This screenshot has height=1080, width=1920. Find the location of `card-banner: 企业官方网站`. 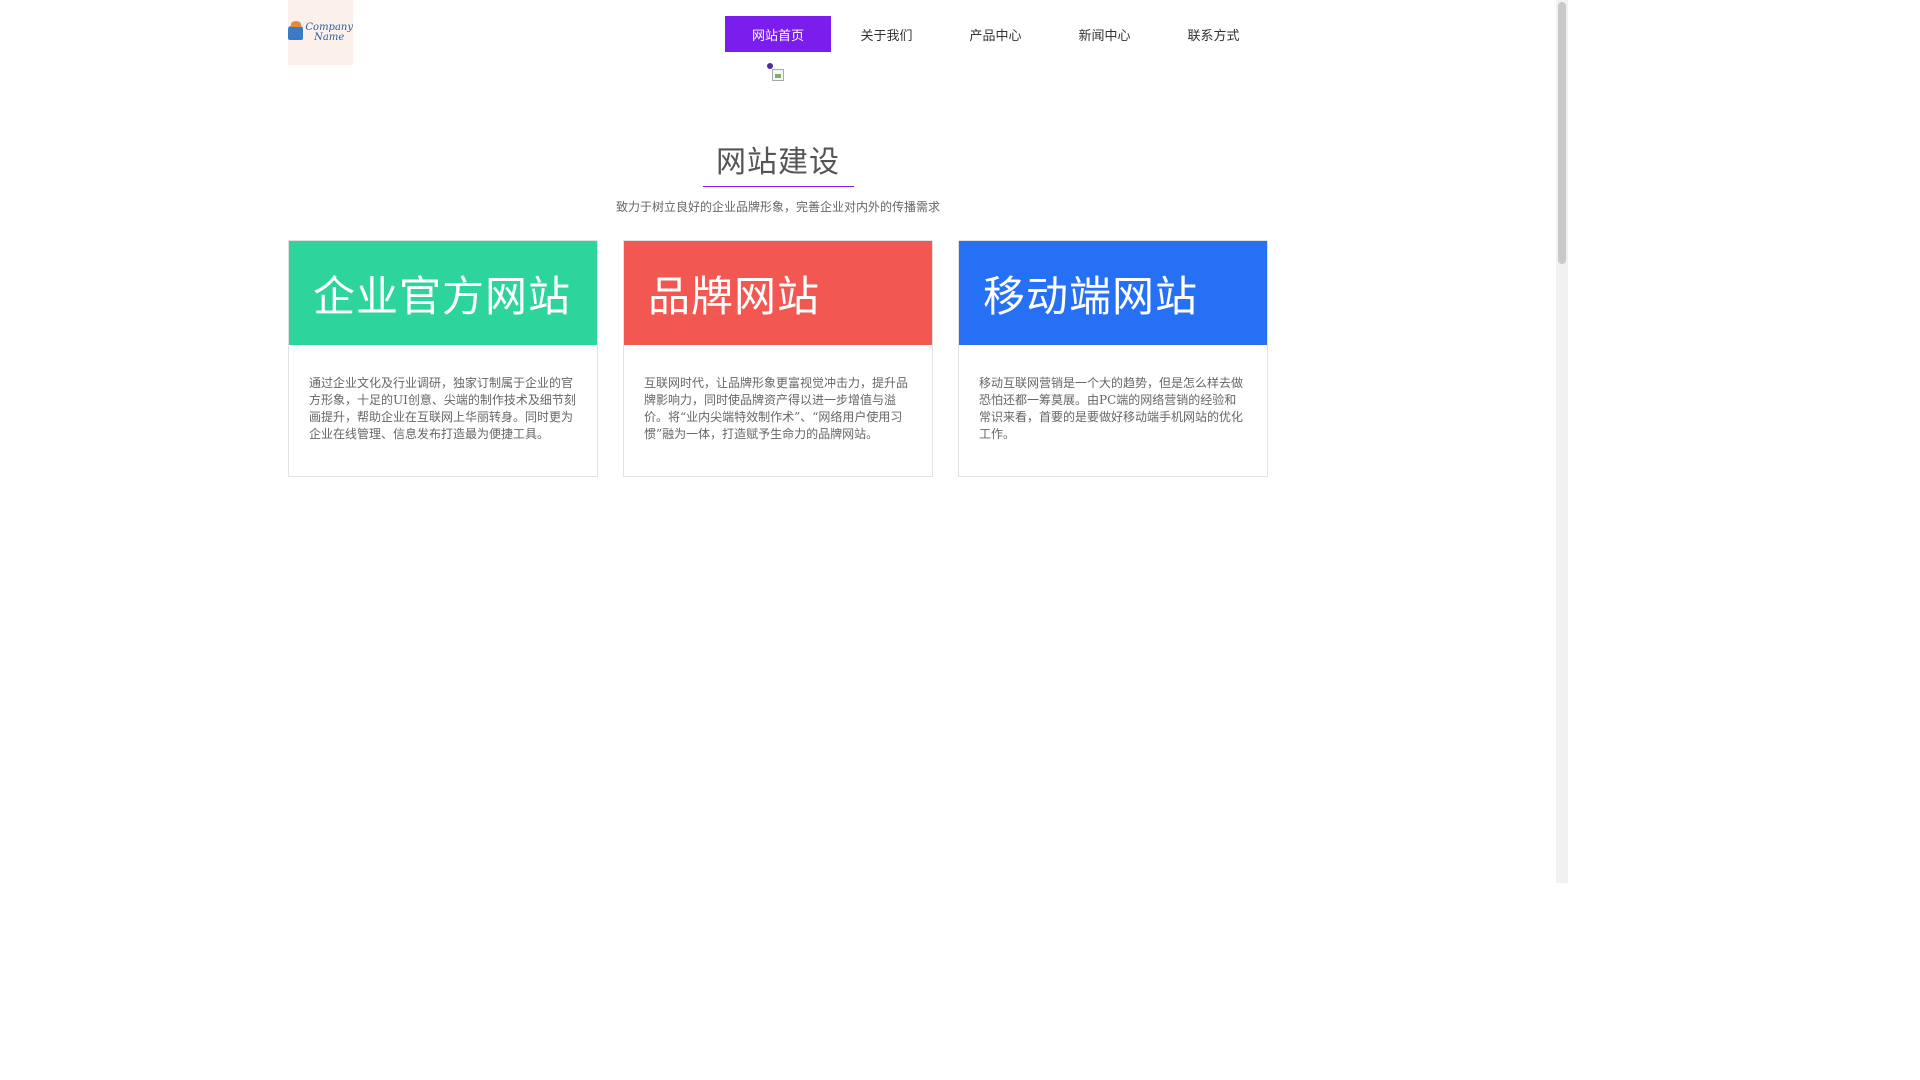

card-banner: 企业官方网站 is located at coordinates (443, 293).